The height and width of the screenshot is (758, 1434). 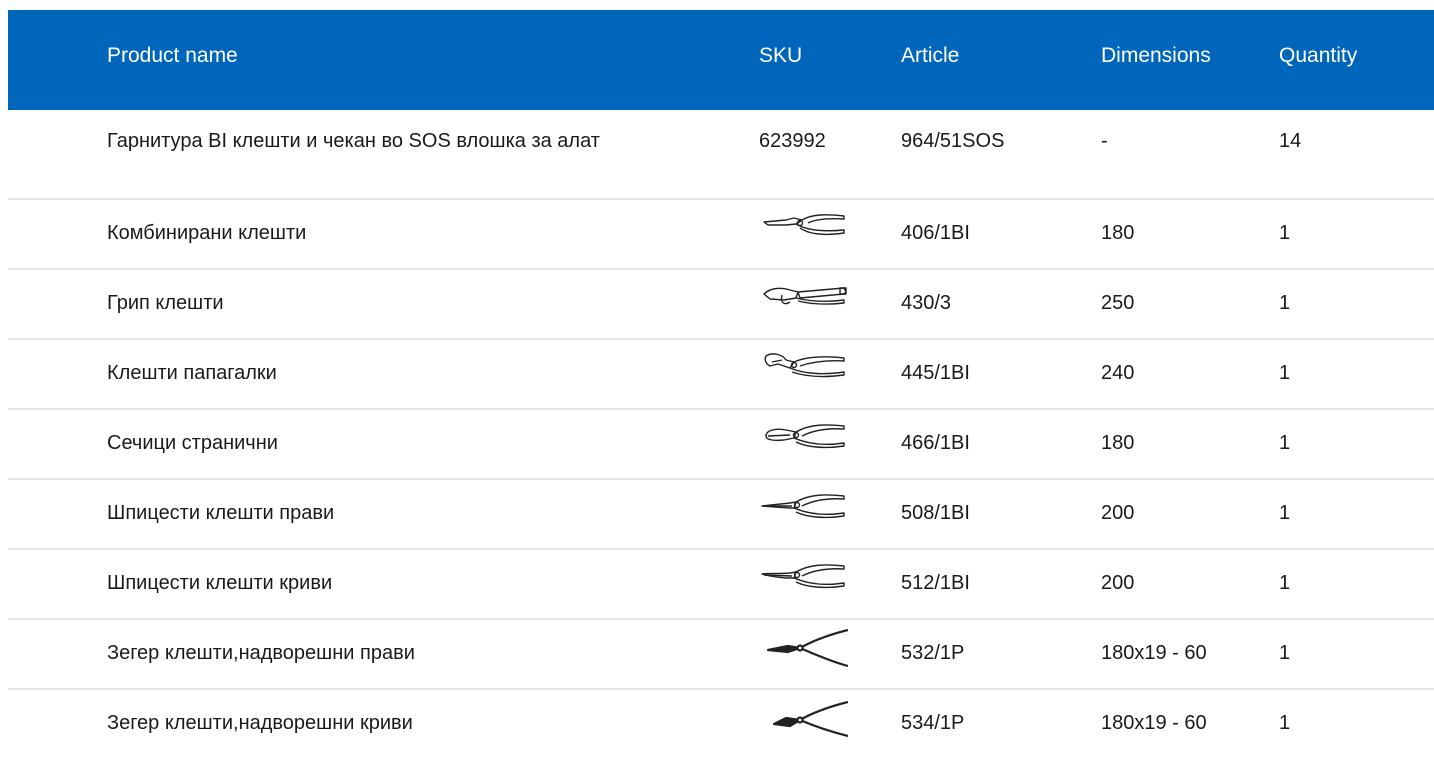 I want to click on product-article: 406/1BI, so click(x=935, y=233).